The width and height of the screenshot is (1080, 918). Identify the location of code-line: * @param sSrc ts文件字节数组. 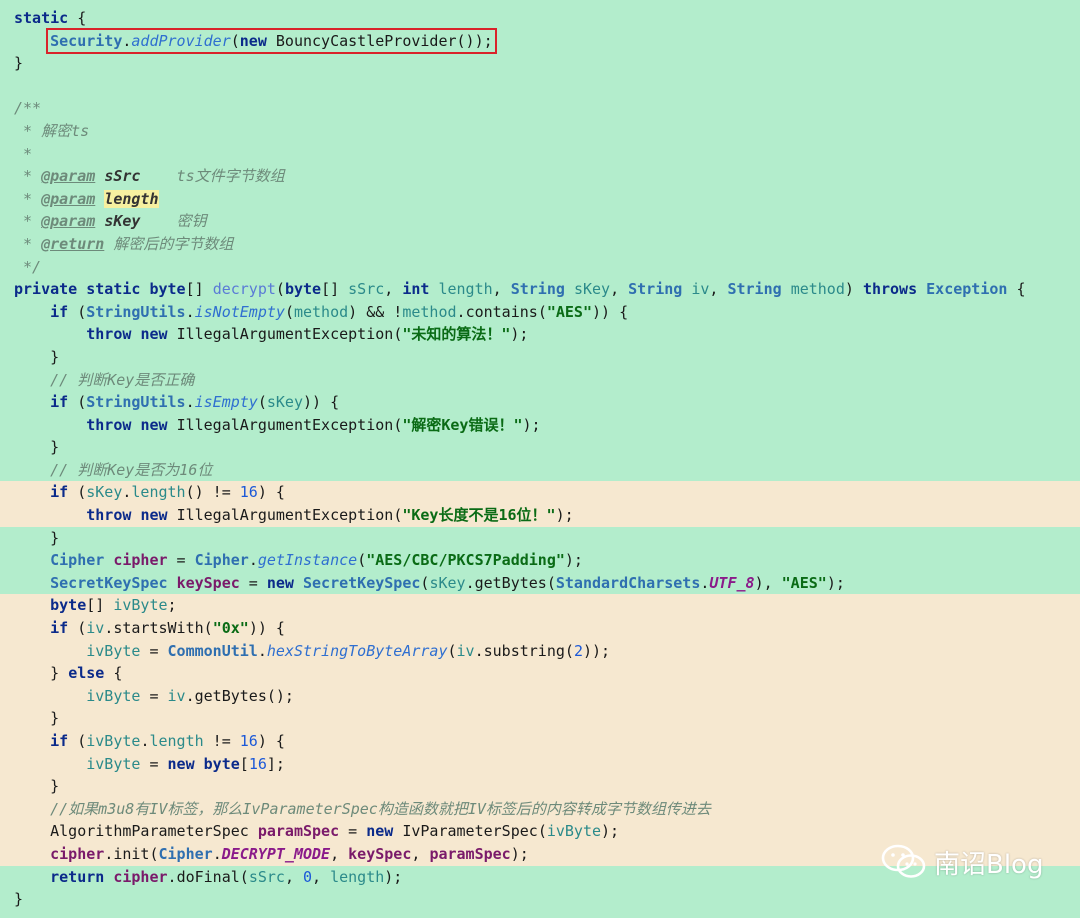
(149, 176).